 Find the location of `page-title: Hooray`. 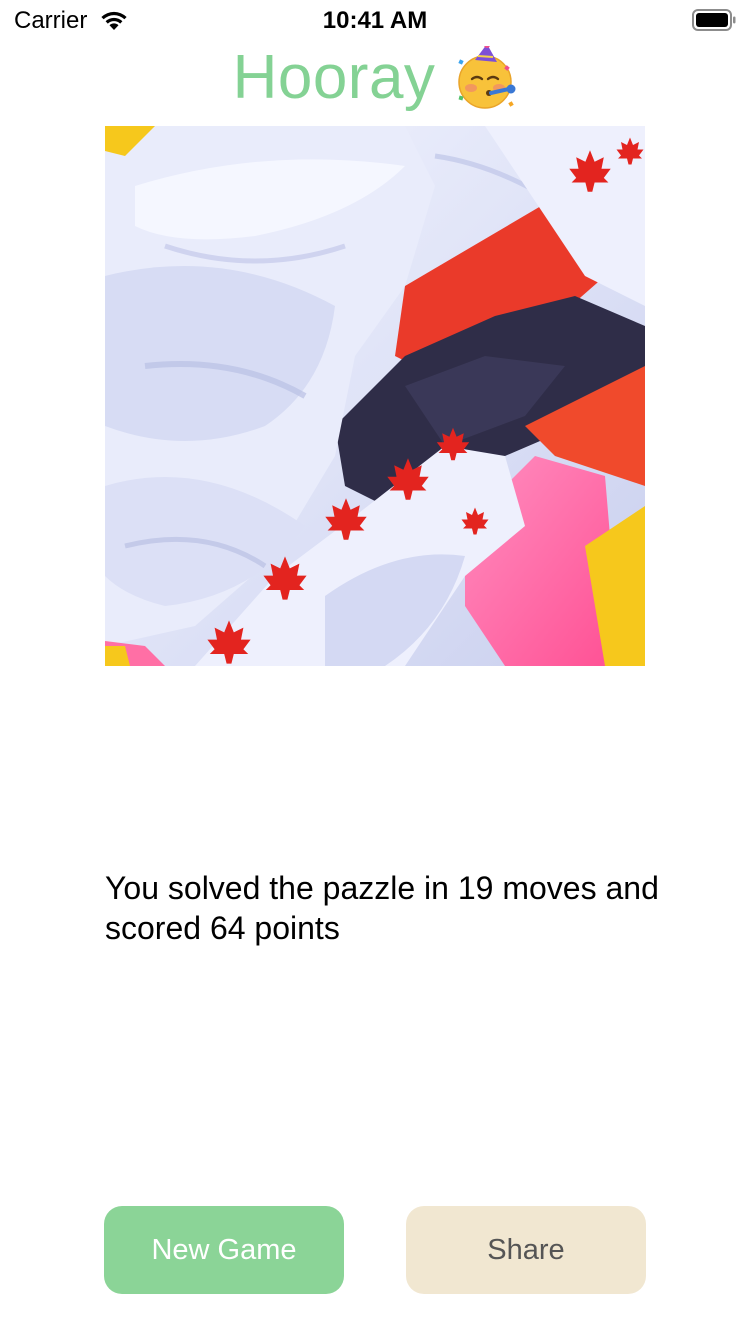

page-title: Hooray is located at coordinates (334, 77).